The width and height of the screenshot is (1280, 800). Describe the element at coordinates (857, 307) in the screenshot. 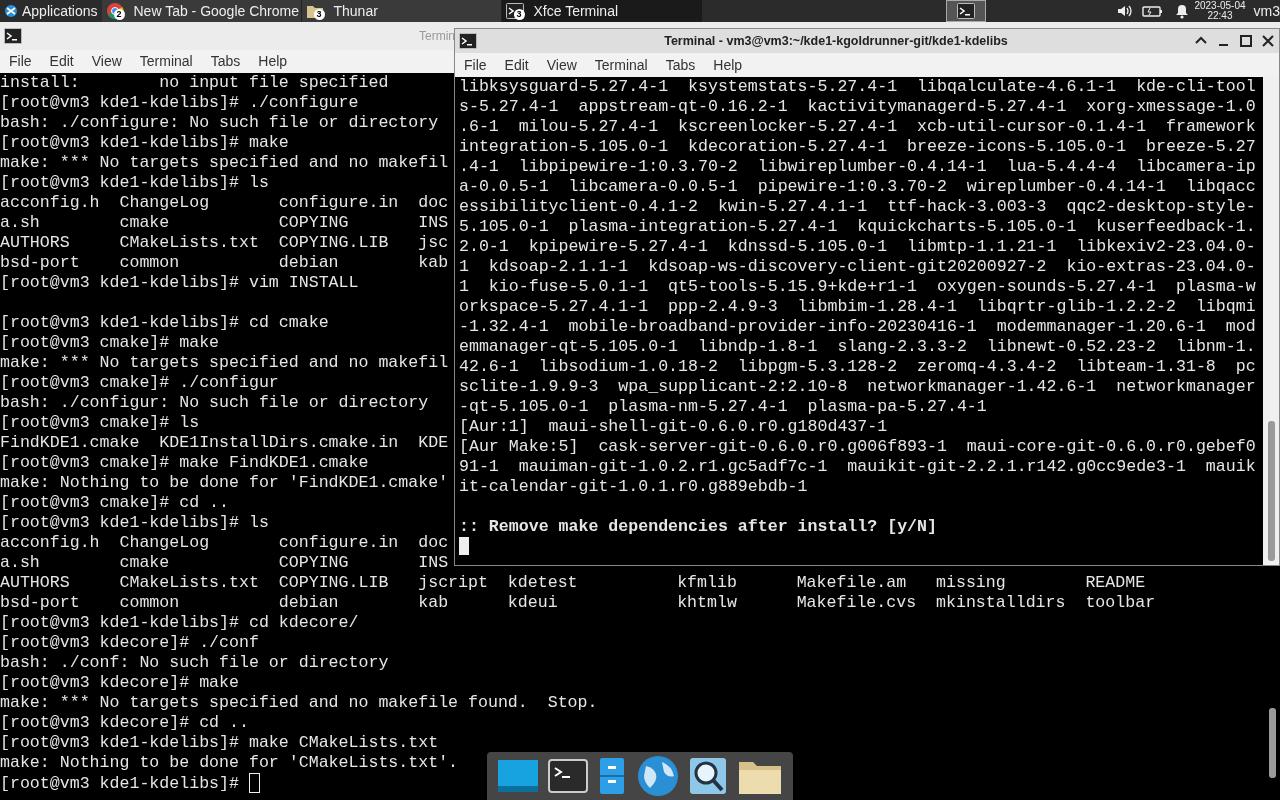

I see `terminal-line: orkspace-5.27.4.1-1 ppp-2.4.9-3 libmbim-1.28.4-1 libqrtr-glib-1.2.2-2 libqmi` at that location.